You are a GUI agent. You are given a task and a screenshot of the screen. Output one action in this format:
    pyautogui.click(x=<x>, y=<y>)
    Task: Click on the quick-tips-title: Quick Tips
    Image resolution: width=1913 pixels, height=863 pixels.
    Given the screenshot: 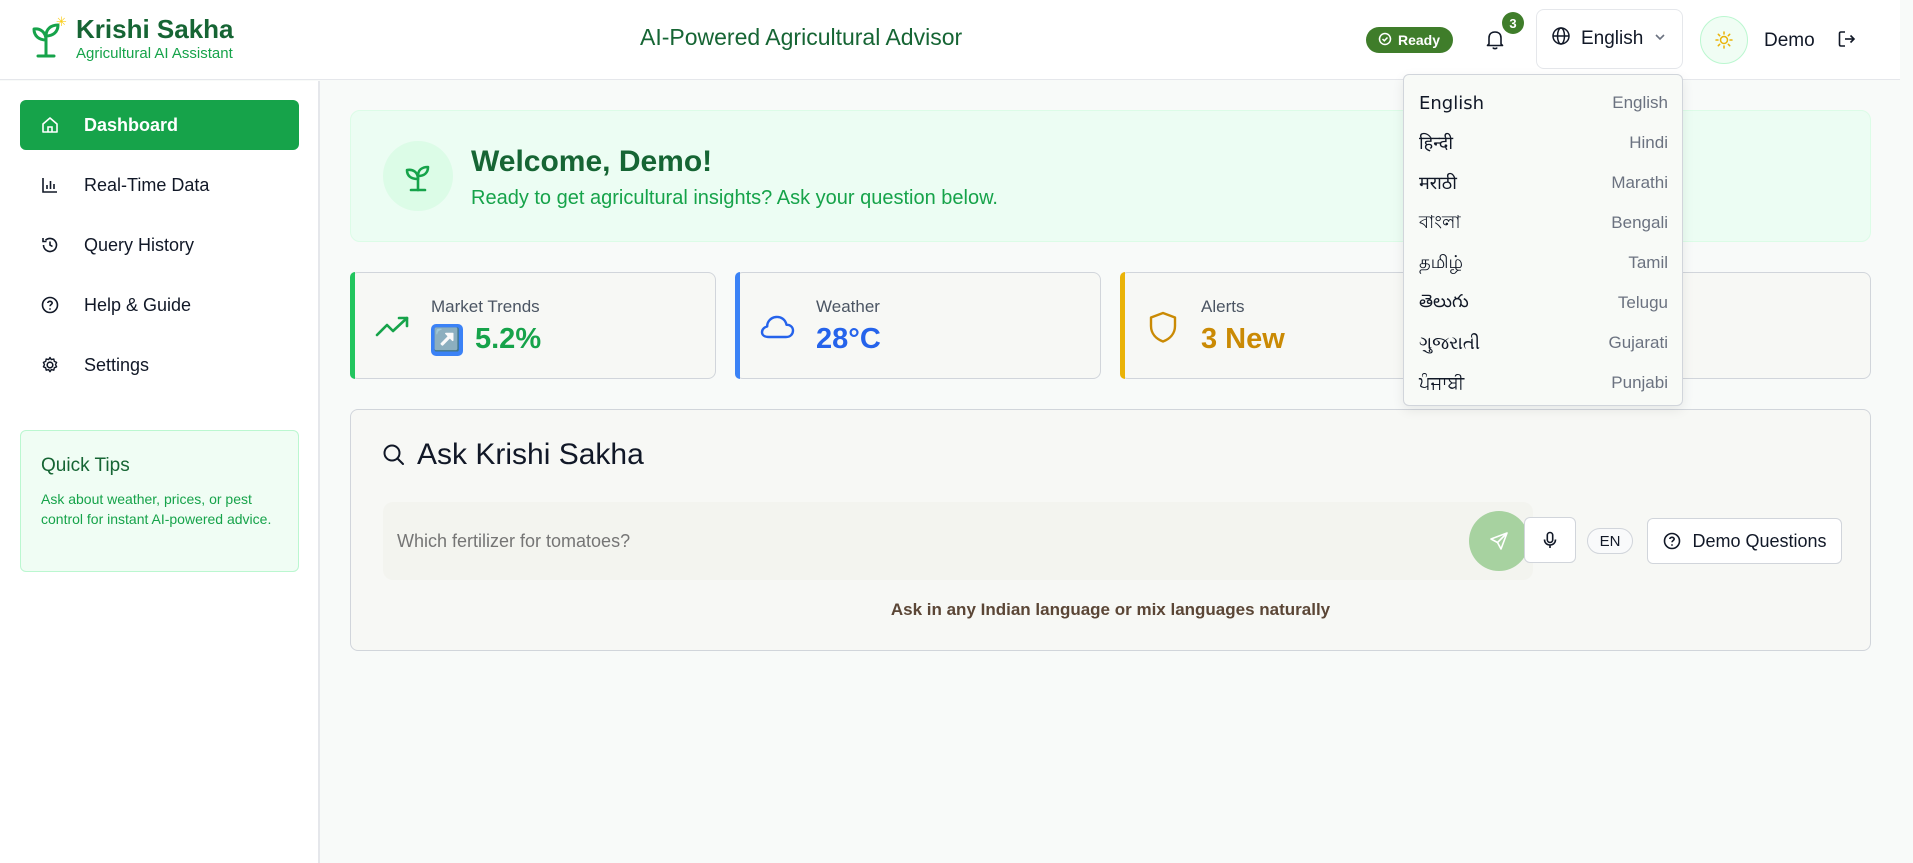 What is the action you would take?
    pyautogui.click(x=85, y=465)
    